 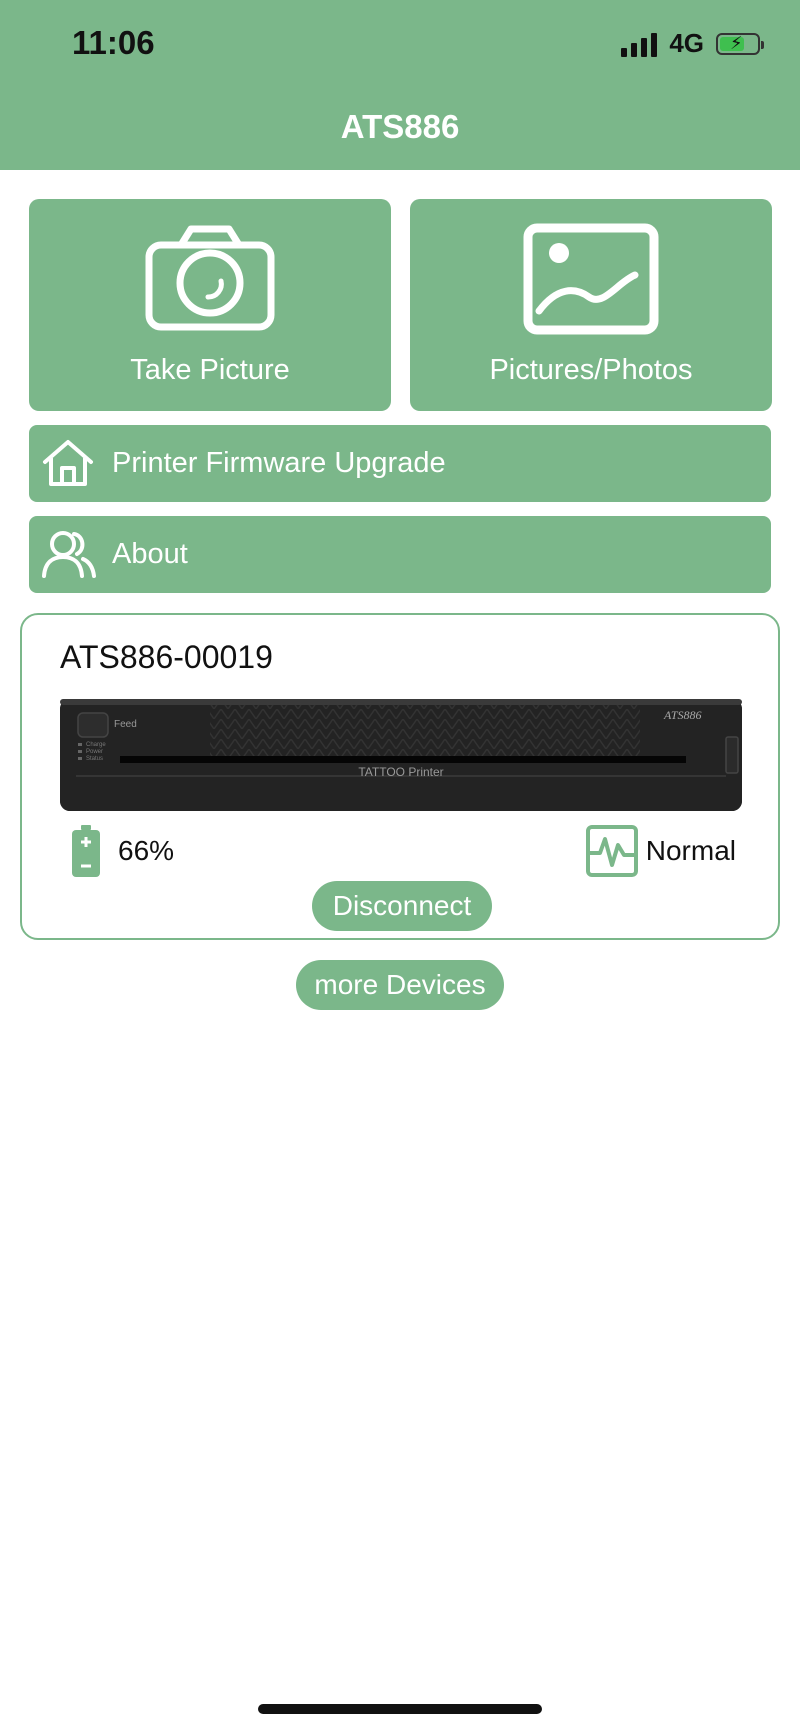 I want to click on more-devices-button: more Devices, so click(x=400, y=985).